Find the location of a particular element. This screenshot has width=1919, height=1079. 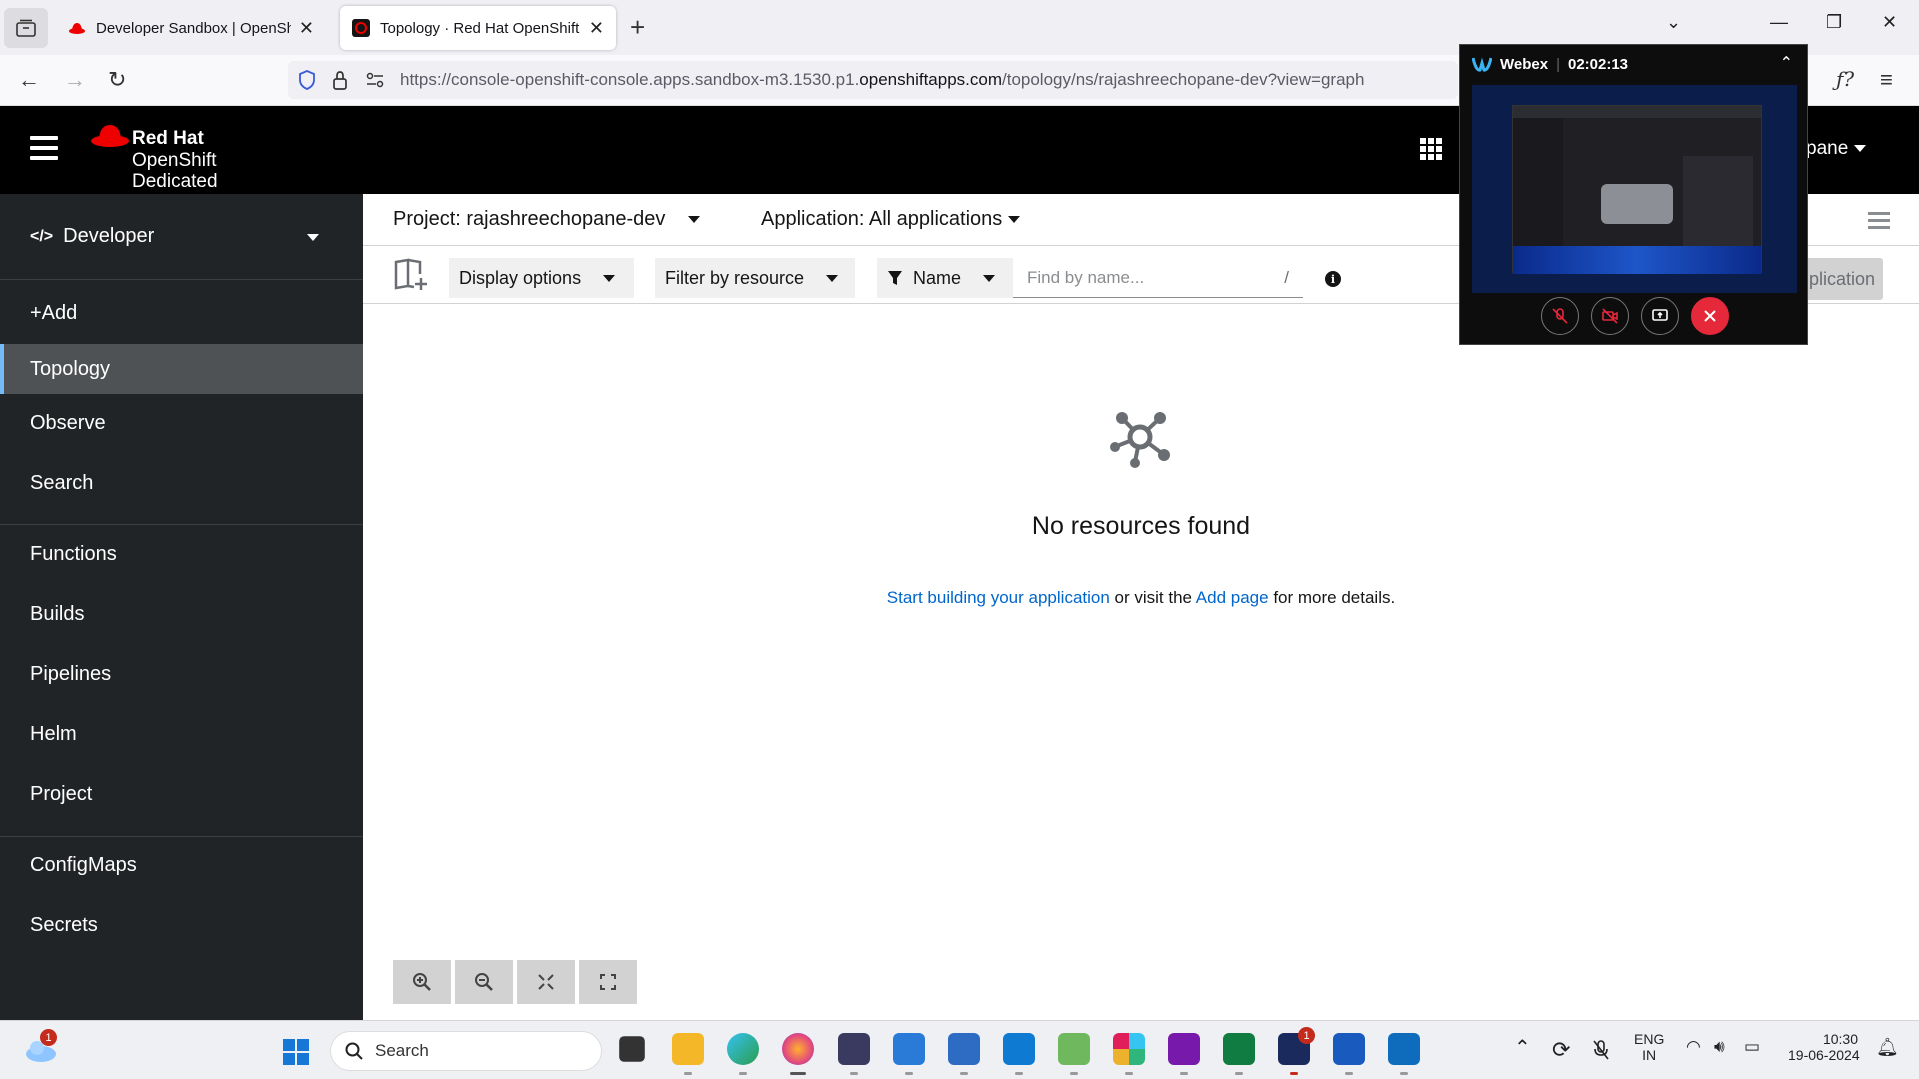

lock-icon is located at coordinates (340, 80).